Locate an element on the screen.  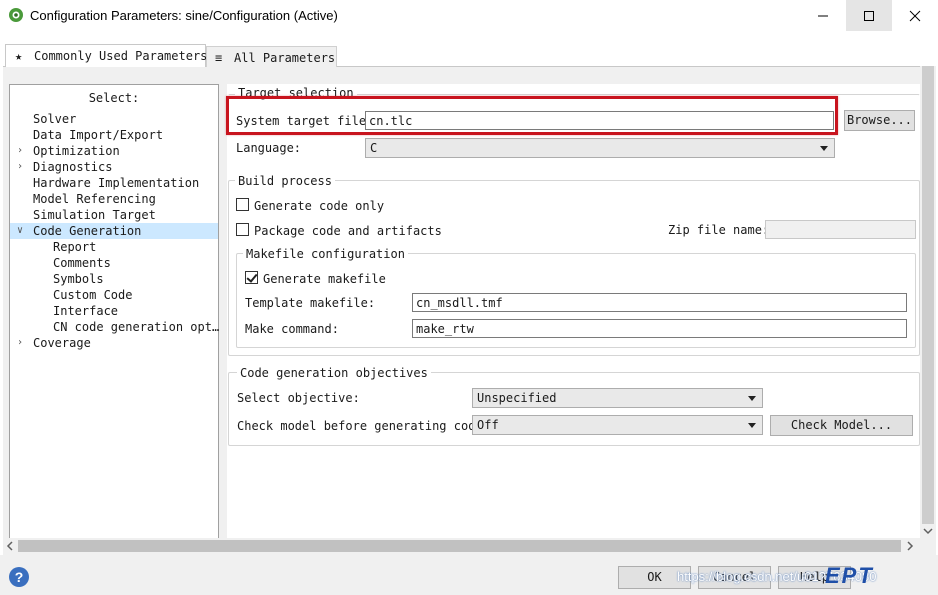
tree-item: Comments is located at coordinates (114, 263).